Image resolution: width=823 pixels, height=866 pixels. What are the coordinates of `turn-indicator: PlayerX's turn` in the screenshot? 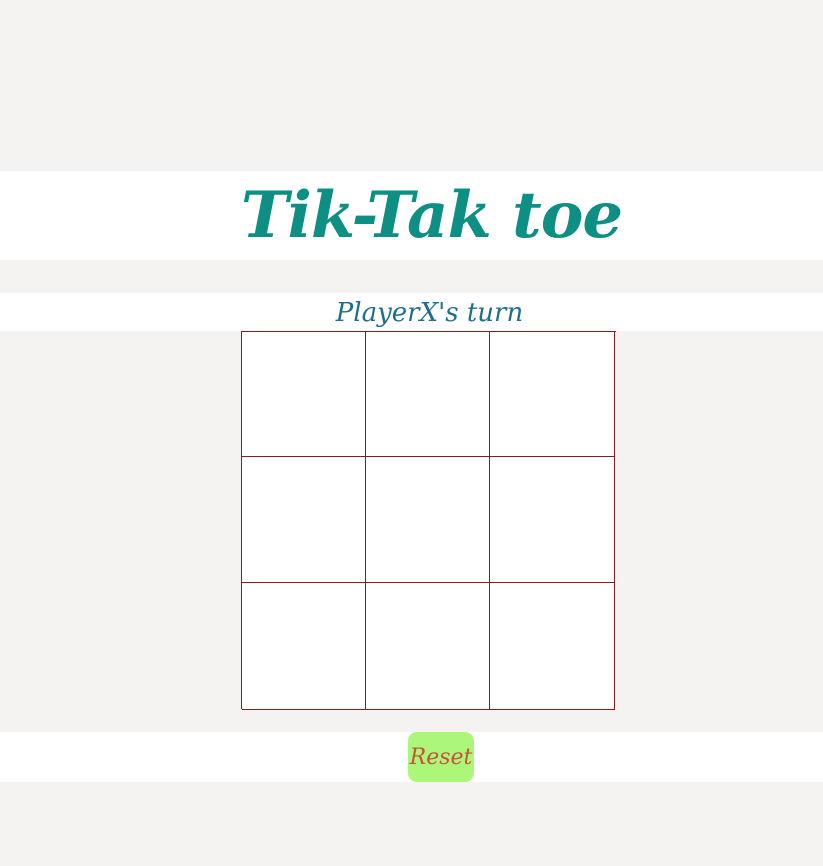 It's located at (429, 313).